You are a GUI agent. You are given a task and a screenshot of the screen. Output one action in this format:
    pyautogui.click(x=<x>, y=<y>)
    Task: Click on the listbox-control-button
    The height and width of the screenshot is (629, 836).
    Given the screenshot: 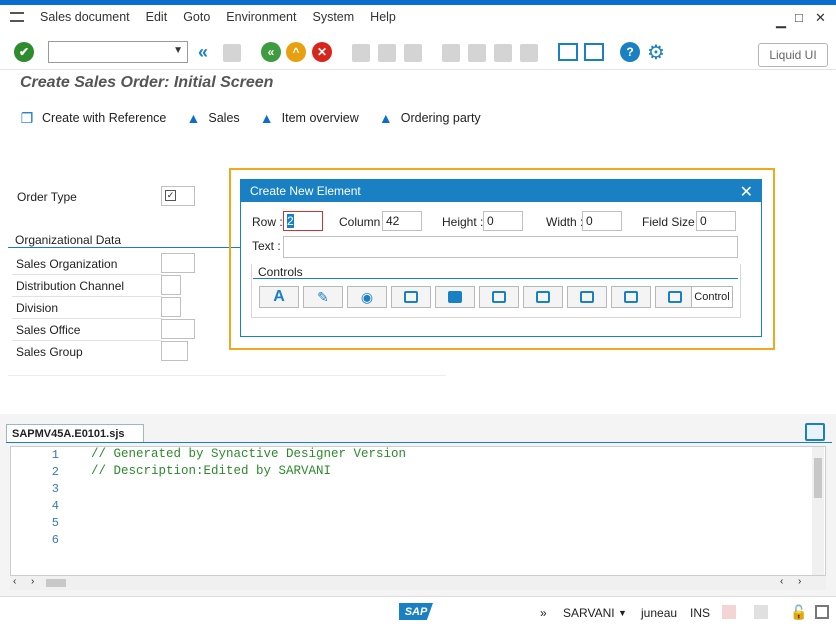 What is the action you would take?
    pyautogui.click(x=543, y=297)
    